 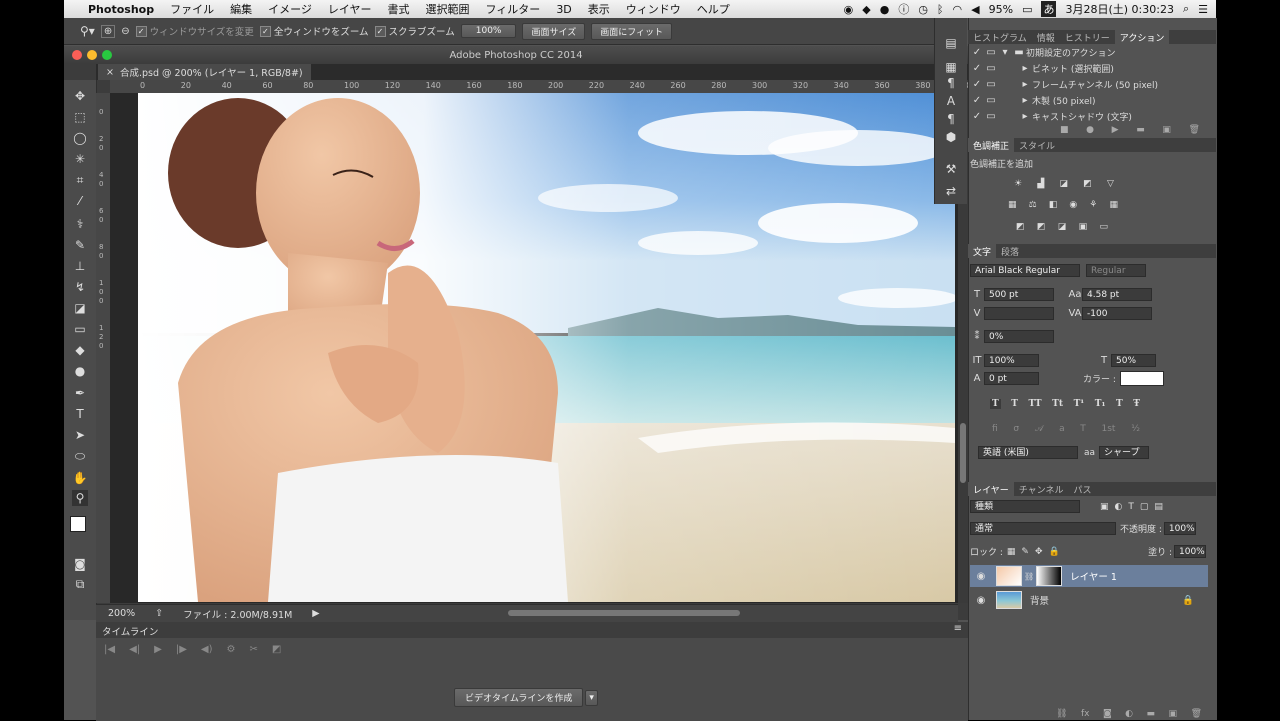 I want to click on menu-image: イメージ, so click(x=290, y=9).